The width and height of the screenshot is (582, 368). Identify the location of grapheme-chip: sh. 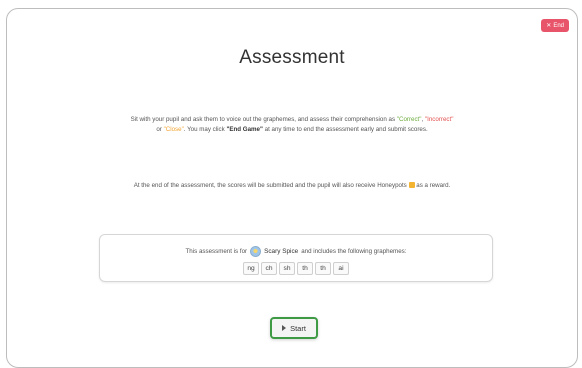
(287, 268).